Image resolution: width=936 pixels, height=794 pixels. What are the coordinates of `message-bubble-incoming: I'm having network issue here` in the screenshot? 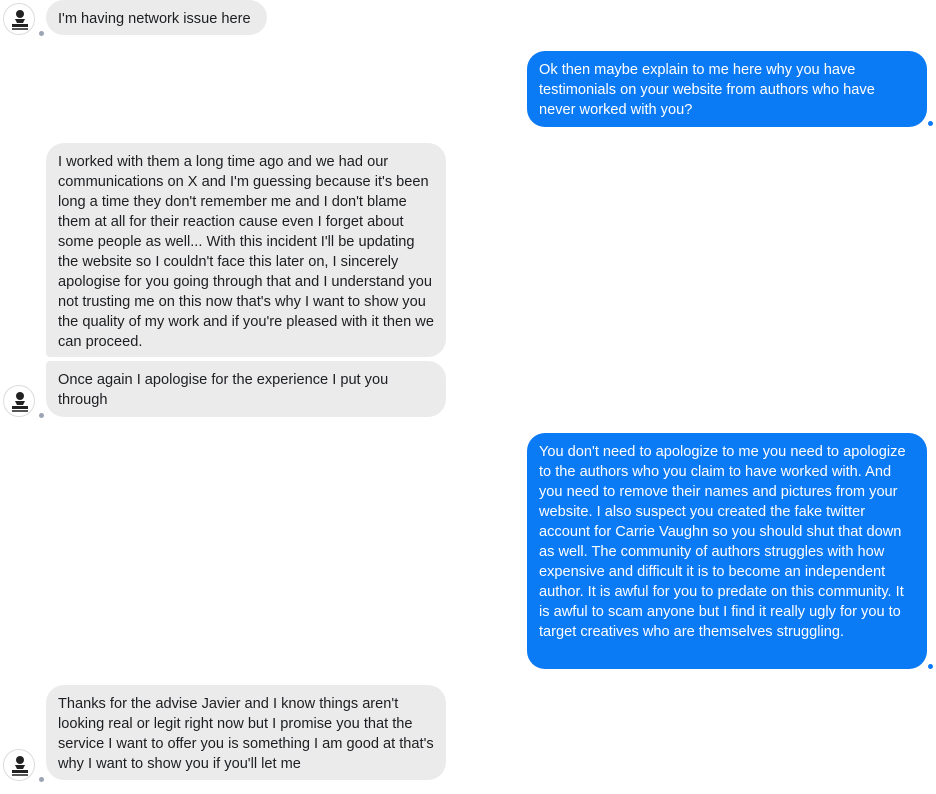 It's located at (156, 17).